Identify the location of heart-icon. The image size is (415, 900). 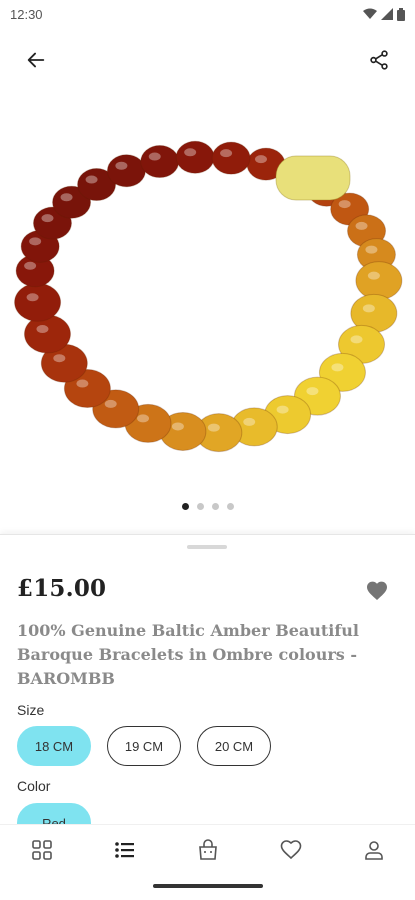
(377, 590).